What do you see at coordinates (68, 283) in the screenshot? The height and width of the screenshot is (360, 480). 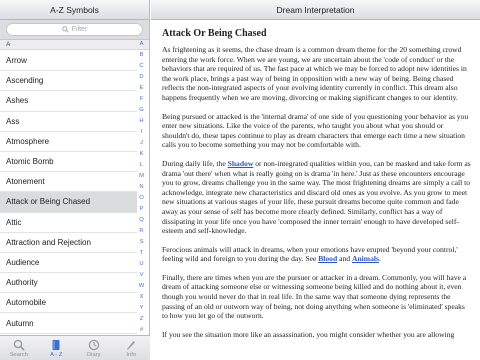 I see `list-item: Authority` at bounding box center [68, 283].